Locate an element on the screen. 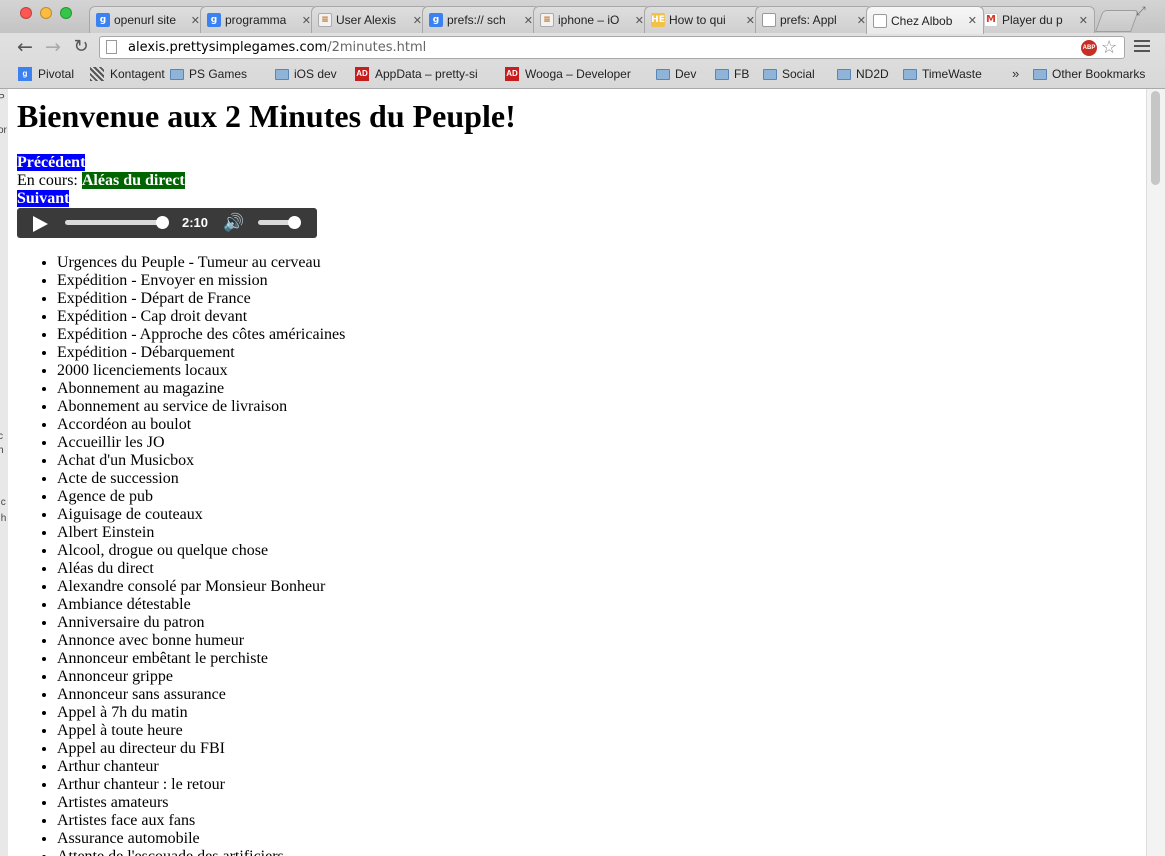  page-scrollbar is located at coordinates (1155, 472).